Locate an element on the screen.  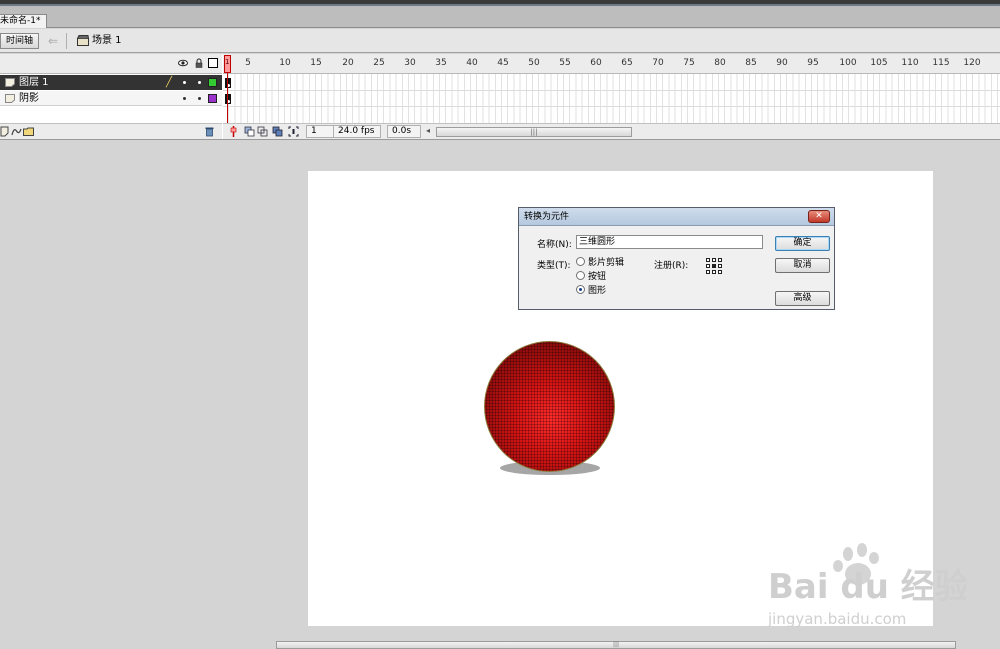
ruler-label: 60 is located at coordinates (596, 63).